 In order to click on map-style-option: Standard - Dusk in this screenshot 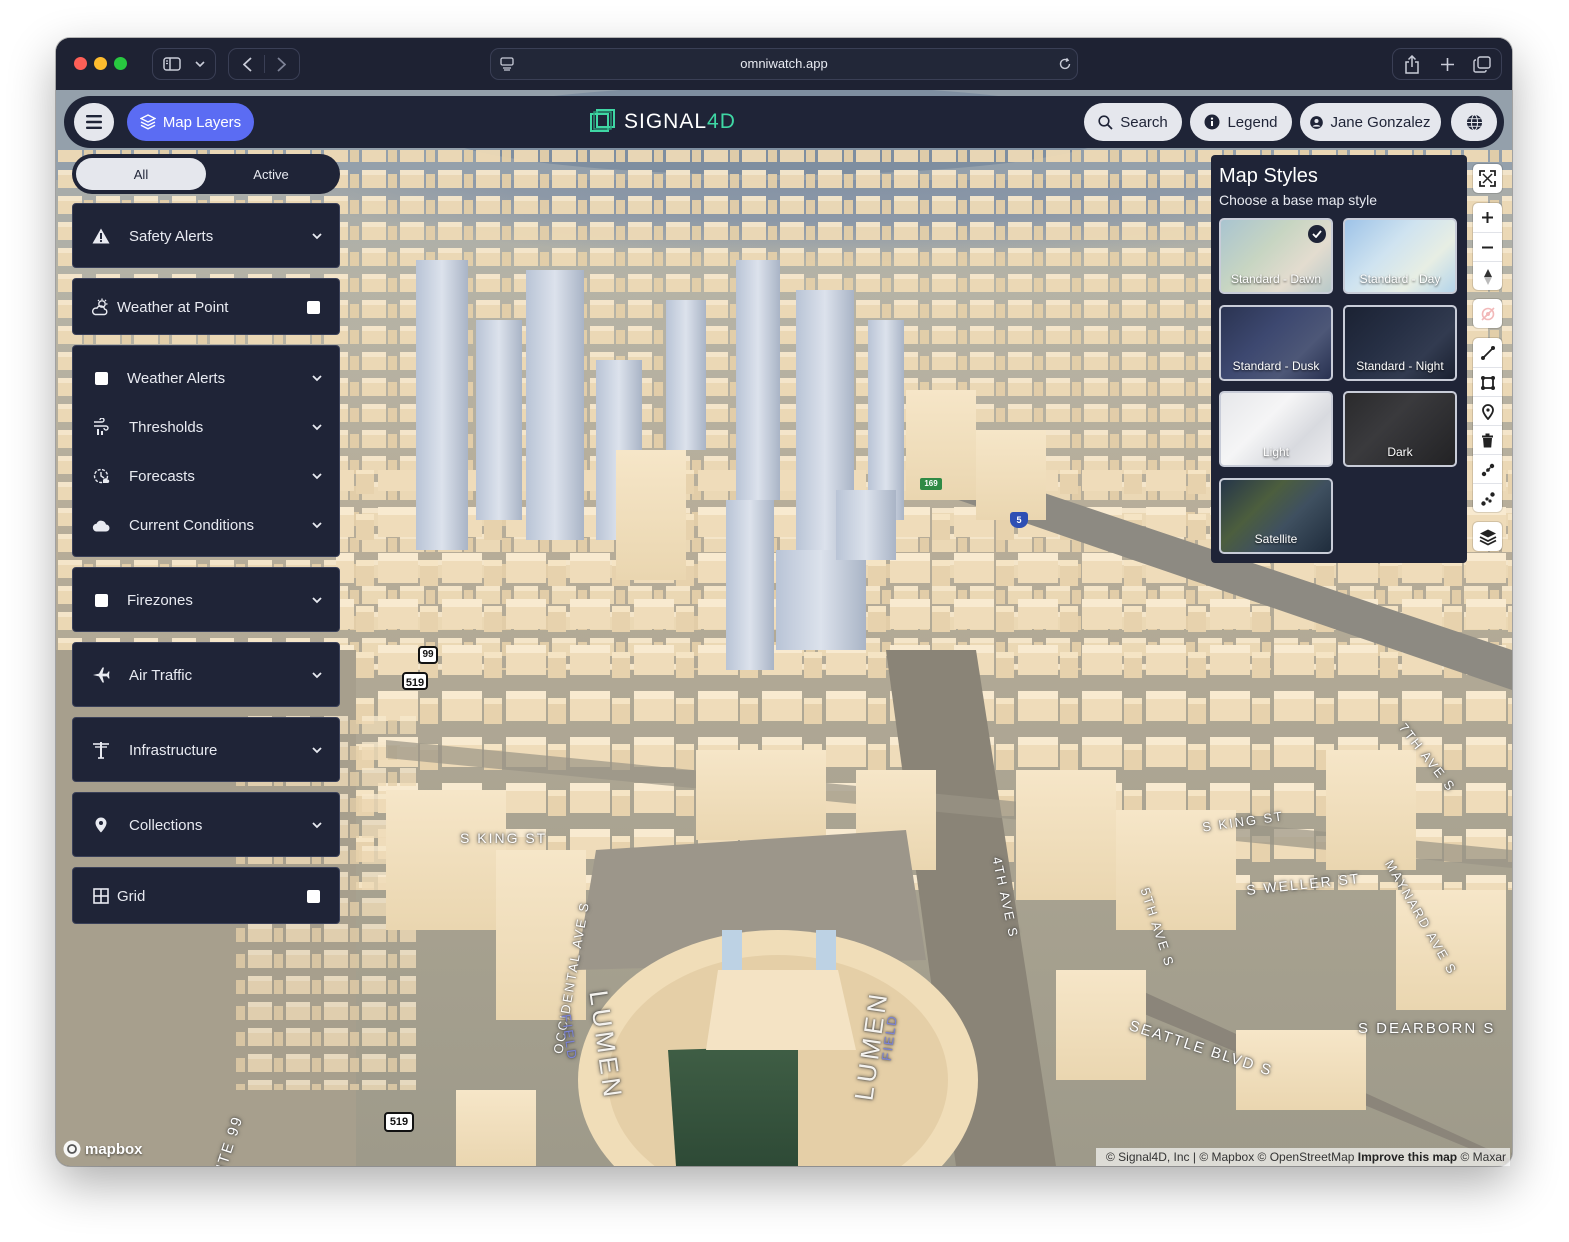, I will do `click(1276, 343)`.